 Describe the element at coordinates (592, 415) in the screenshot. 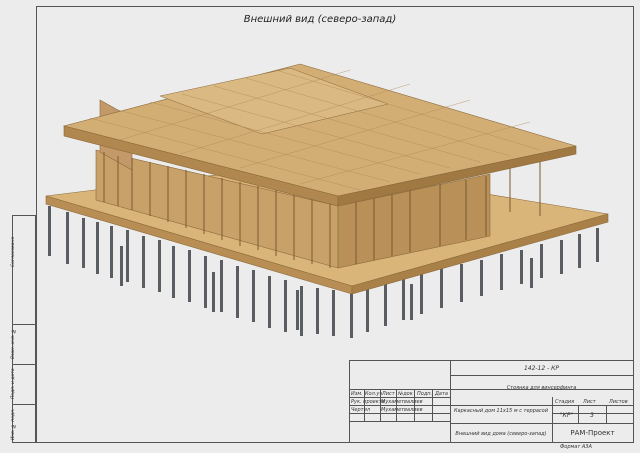

I see `sheet-value: 3` at that location.